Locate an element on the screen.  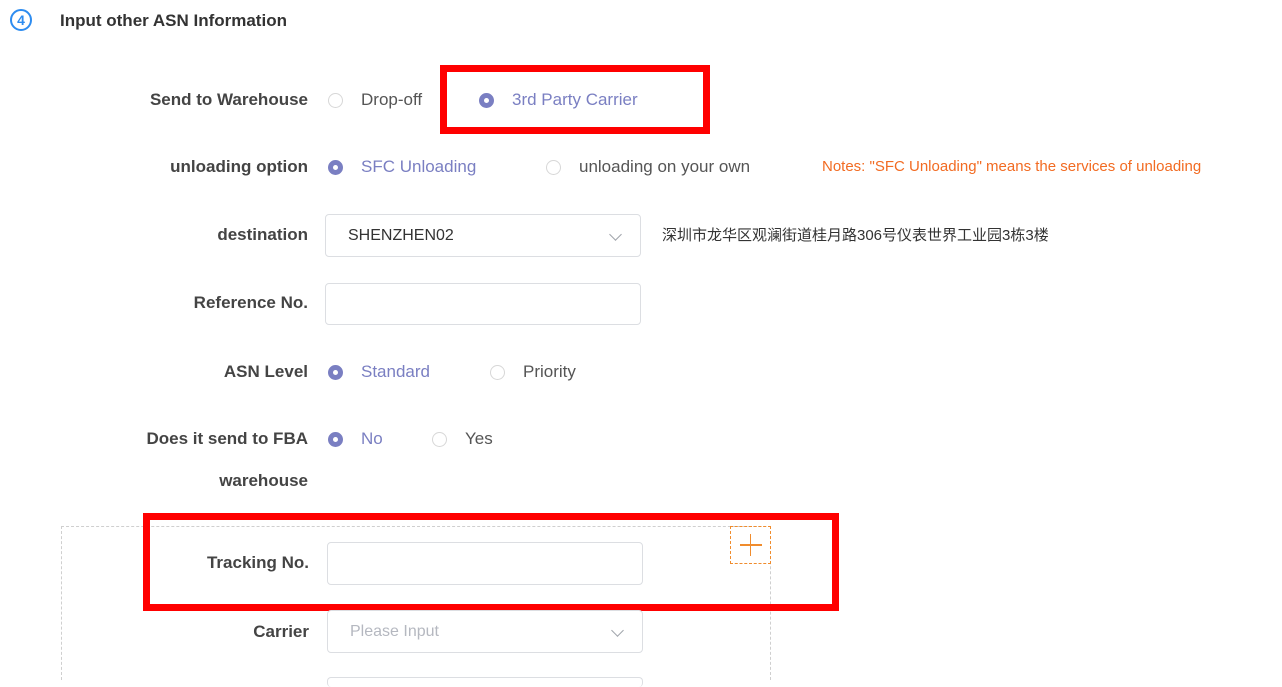
radio-label: Yes is located at coordinates (479, 438).